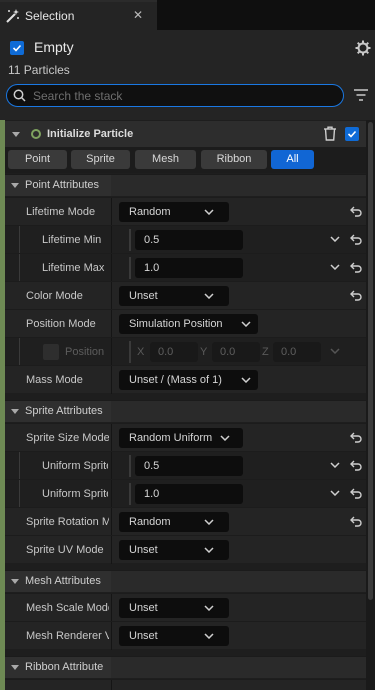  I want to click on section-title: Ribbon Attribute, so click(64, 667).